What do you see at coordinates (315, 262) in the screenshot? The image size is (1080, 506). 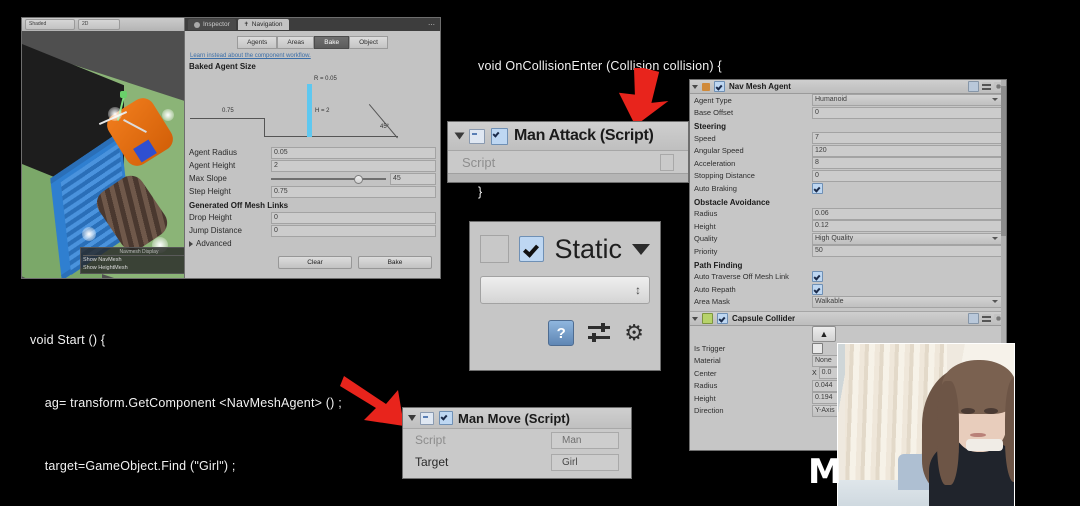 I see `clear-button: Clear` at bounding box center [315, 262].